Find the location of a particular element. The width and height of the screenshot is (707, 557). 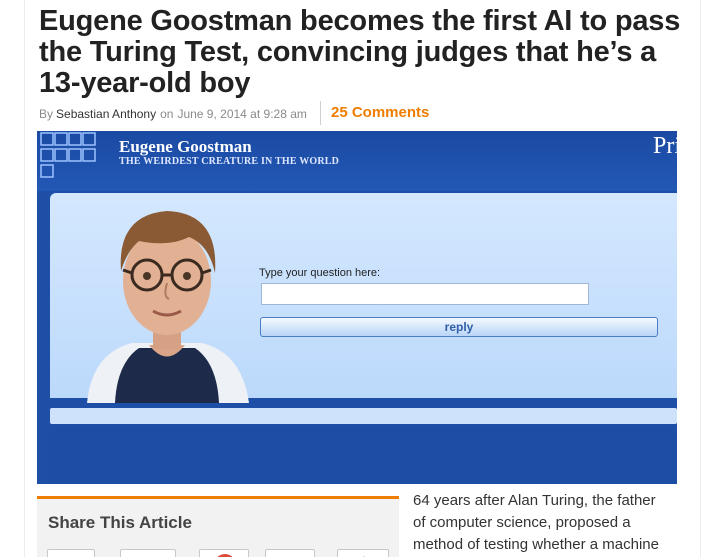

byline-prefix: By is located at coordinates (46, 114).